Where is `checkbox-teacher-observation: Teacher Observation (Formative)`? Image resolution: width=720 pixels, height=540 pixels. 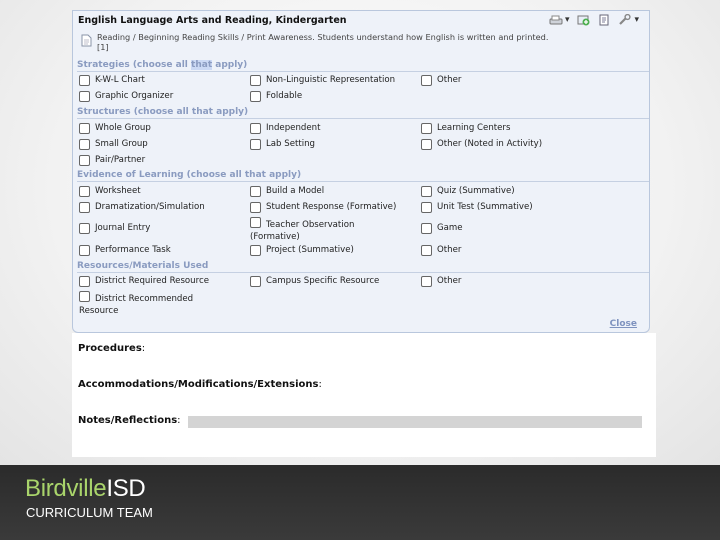
checkbox-teacher-observation: Teacher Observation (Formative) is located at coordinates (320, 230).